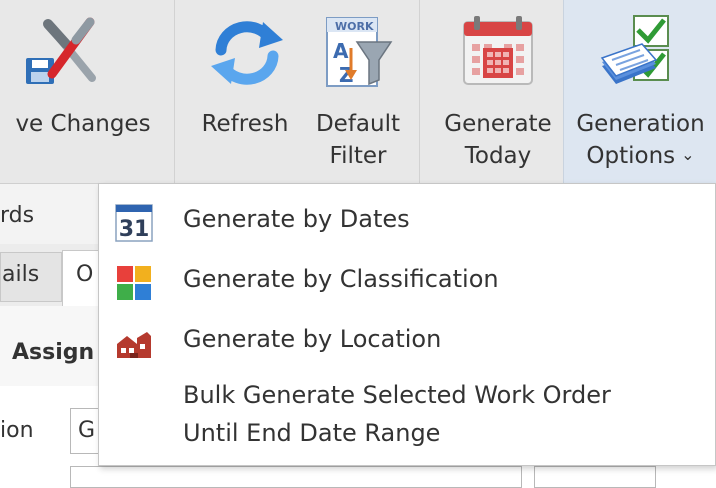  I want to click on calendar-31-icon-text: 31, so click(134, 229).